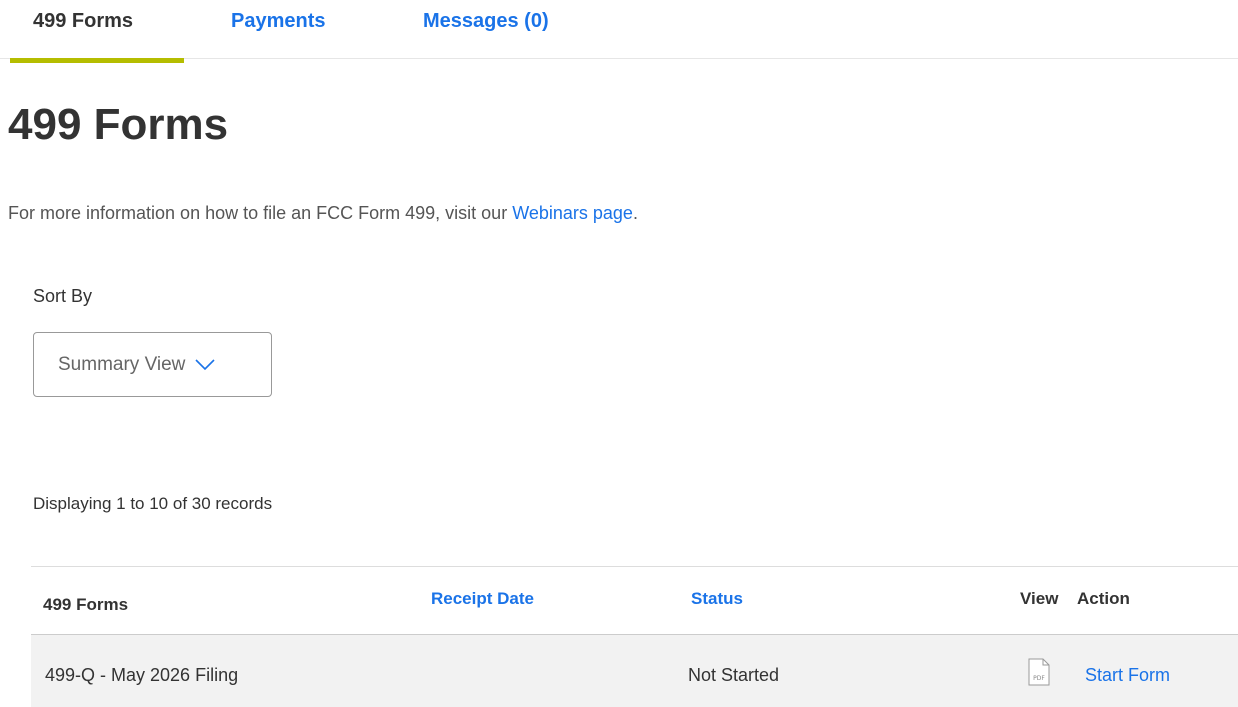 The height and width of the screenshot is (707, 1238). I want to click on webinars-link: Webinars page, so click(572, 213).